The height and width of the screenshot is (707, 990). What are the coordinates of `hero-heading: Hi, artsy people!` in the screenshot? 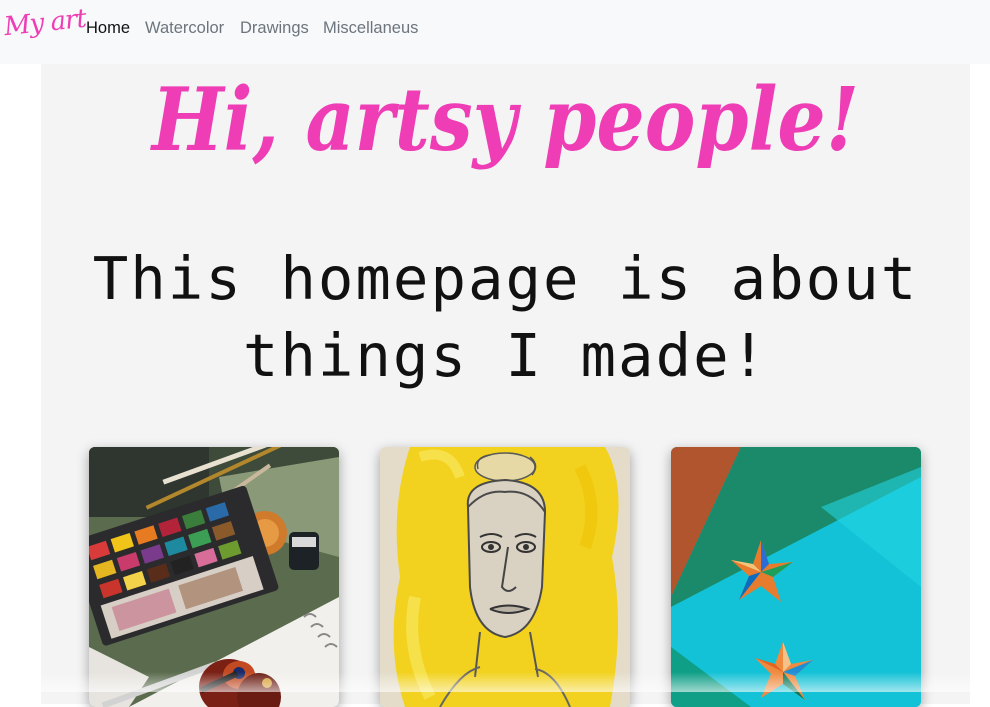 It's located at (505, 119).